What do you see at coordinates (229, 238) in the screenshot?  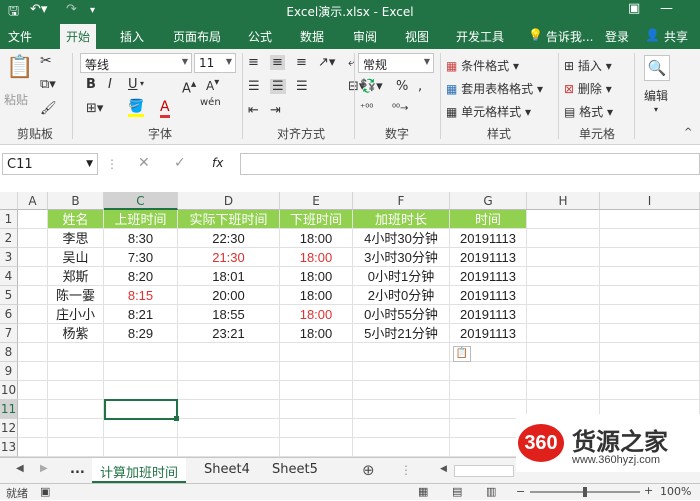 I see `table-cell: 22:30` at bounding box center [229, 238].